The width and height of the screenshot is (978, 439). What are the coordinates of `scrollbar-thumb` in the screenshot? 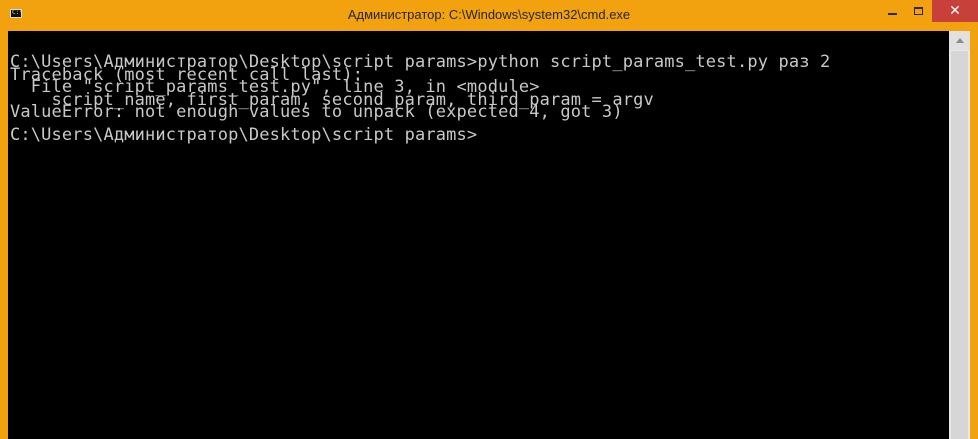 It's located at (959, 245).